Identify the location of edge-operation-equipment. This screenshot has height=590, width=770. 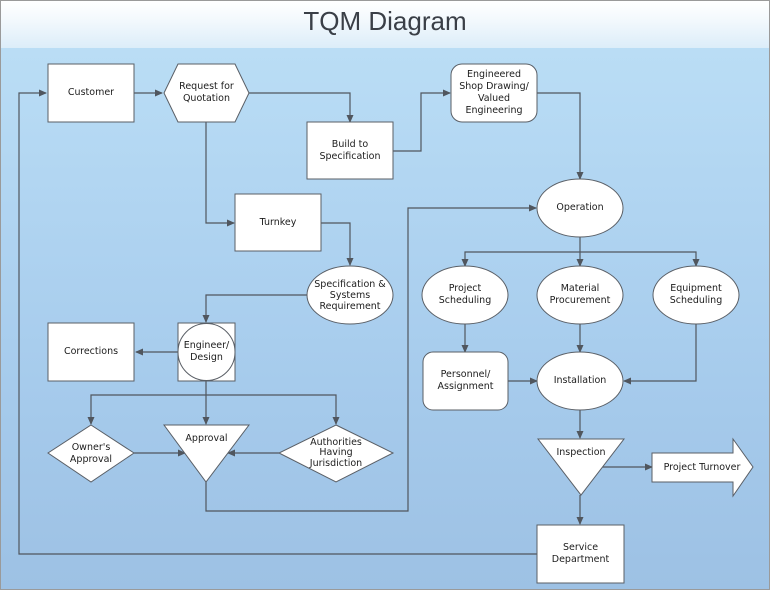
(640, 259).